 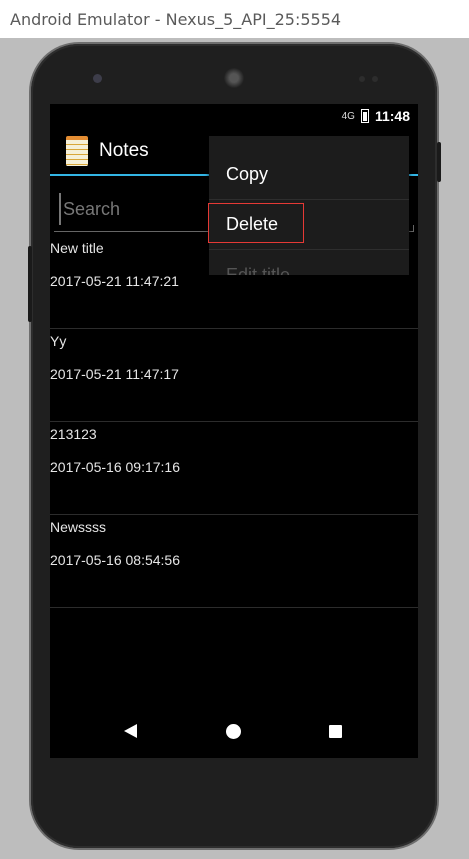 What do you see at coordinates (234, 468) in the screenshot?
I see `note-item: 213123 2017-05-16 09:17:16` at bounding box center [234, 468].